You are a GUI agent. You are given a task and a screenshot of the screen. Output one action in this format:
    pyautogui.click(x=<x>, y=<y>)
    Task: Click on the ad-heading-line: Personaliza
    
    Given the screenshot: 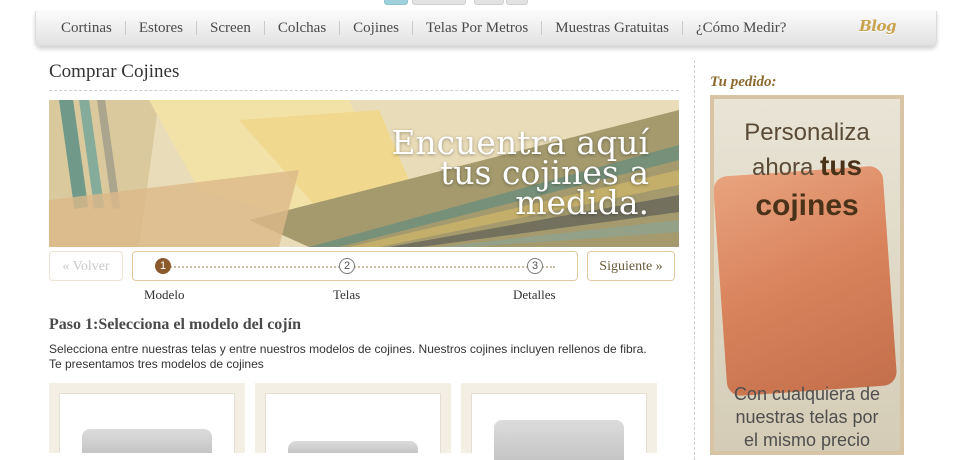 What is the action you would take?
    pyautogui.click(x=807, y=132)
    